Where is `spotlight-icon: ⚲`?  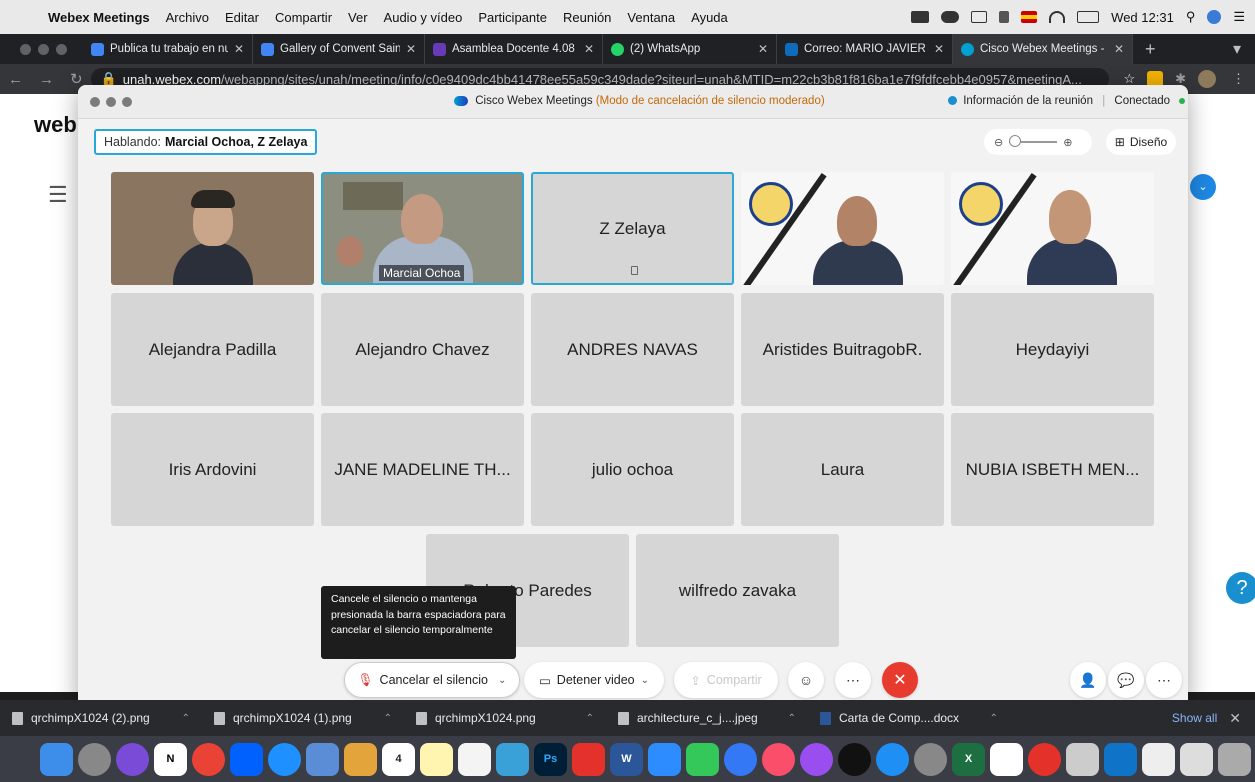
spotlight-icon: ⚲ is located at coordinates (1191, 17).